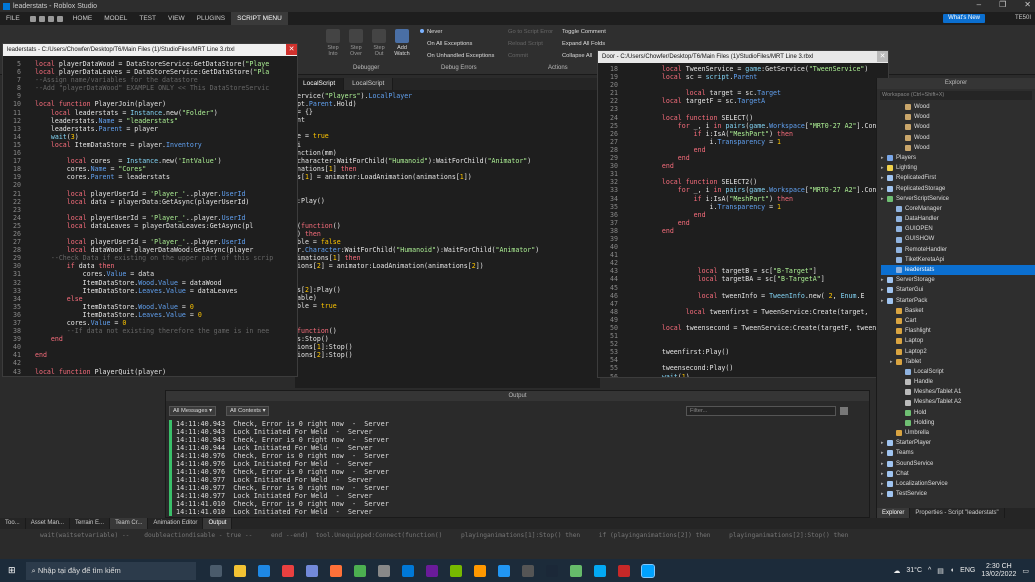 This screenshot has height=582, width=1035. I want to click on explorer-item: ▸ Lighting, so click(958, 168).